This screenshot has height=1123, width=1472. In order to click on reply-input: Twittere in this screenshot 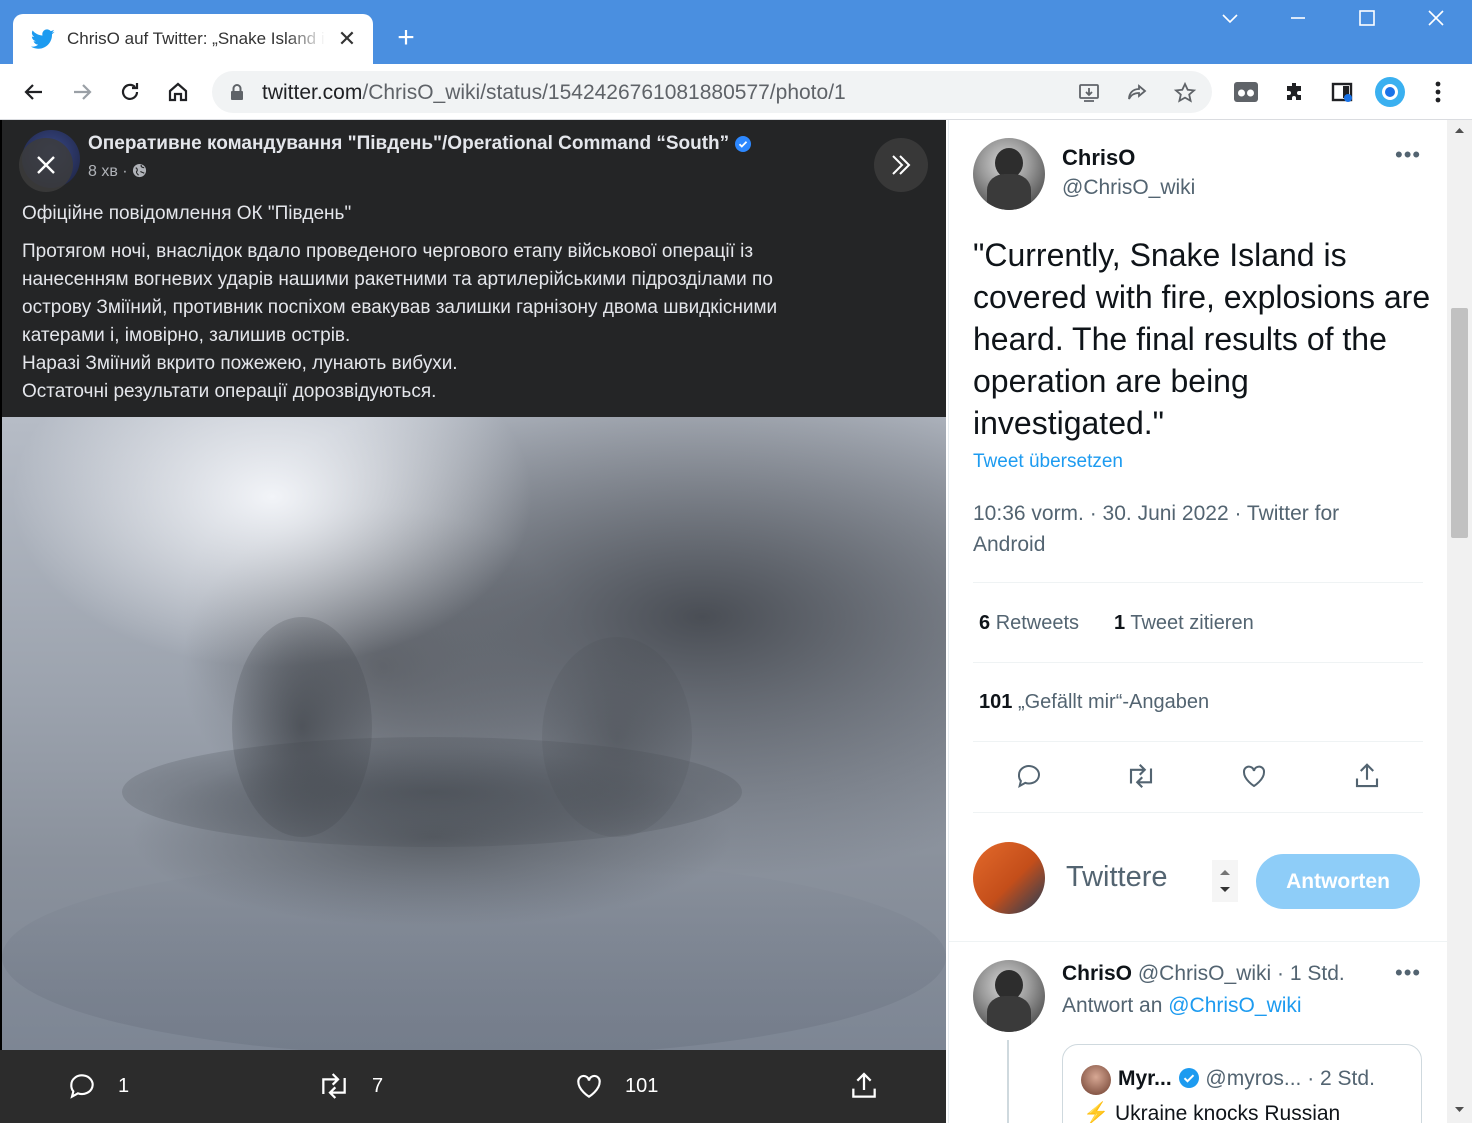, I will do `click(1117, 877)`.